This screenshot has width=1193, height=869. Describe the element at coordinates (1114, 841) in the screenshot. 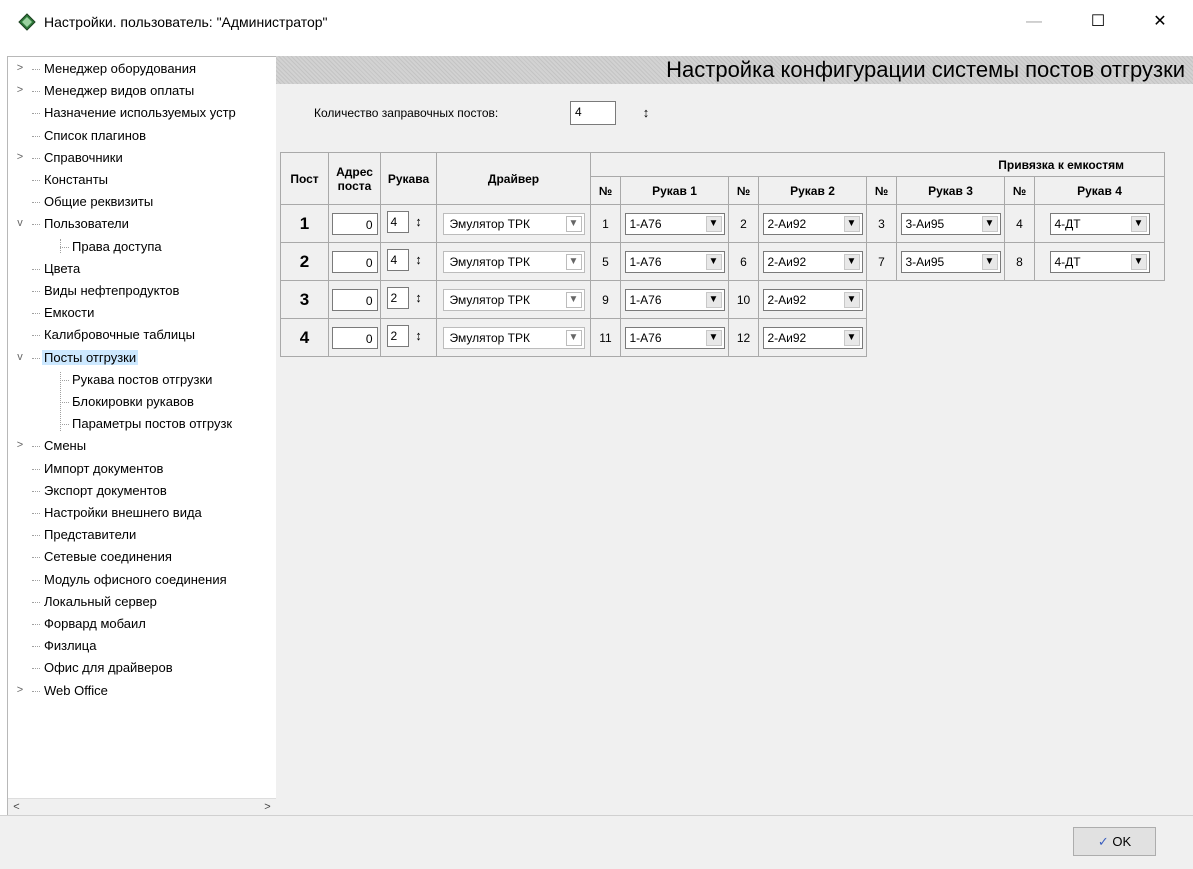

I see `ok-button: ✓ OK` at that location.